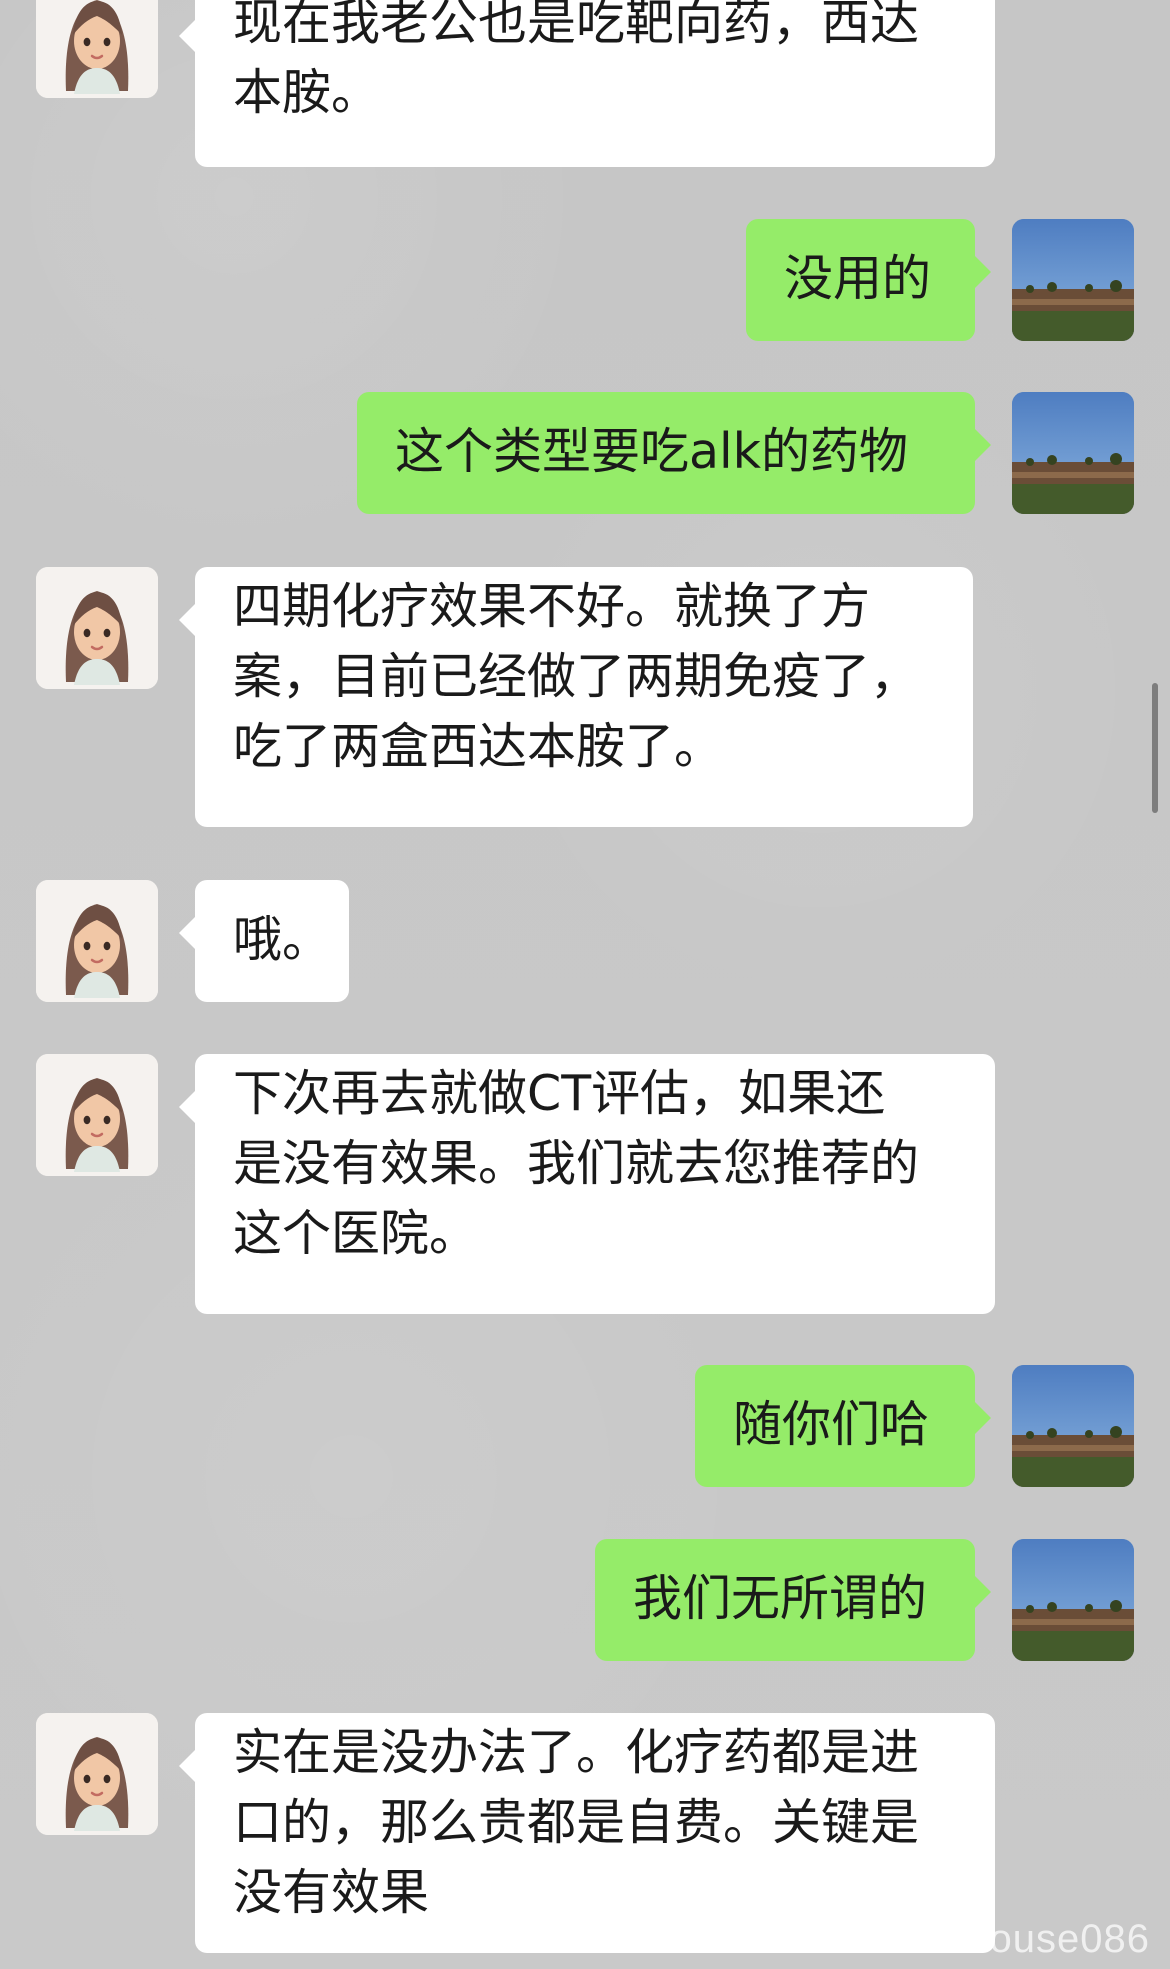 Image resolution: width=1170 pixels, height=1969 pixels. Describe the element at coordinates (587, 1184) in the screenshot. I see `message-bubble-6: 下次再去就做CT评估，如果还 是没有效果。我们就去您推荐的 这个医院。` at that location.